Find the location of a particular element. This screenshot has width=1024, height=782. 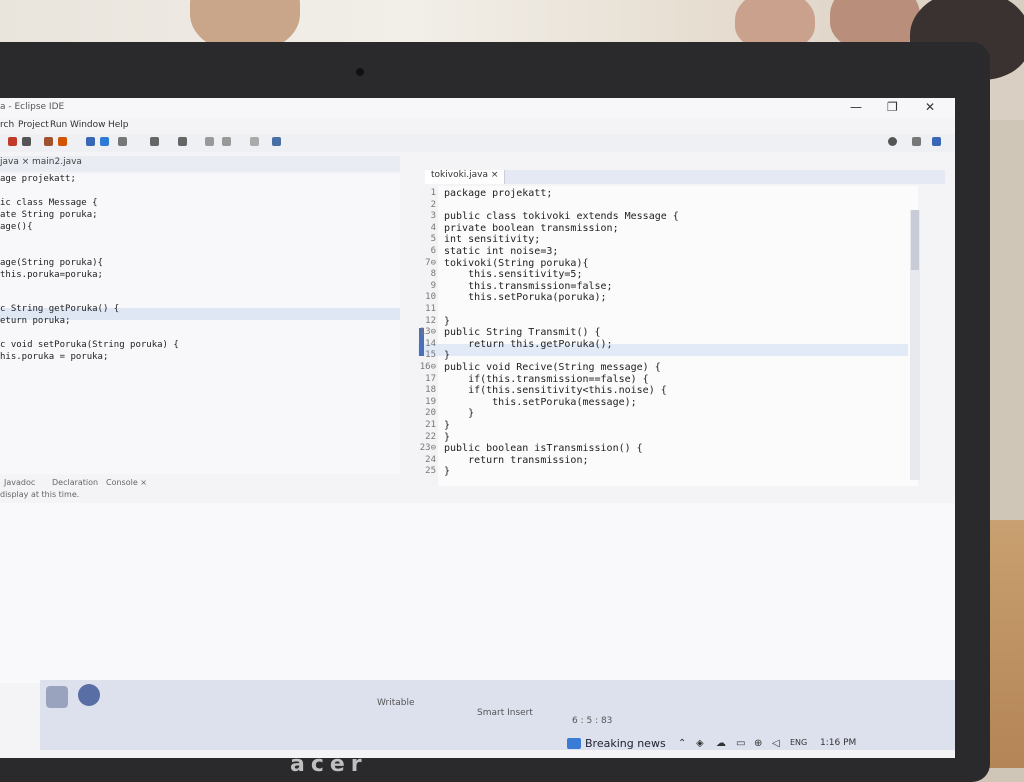

tab-tokivoki-java: tokivoki.java × is located at coordinates (465, 177).